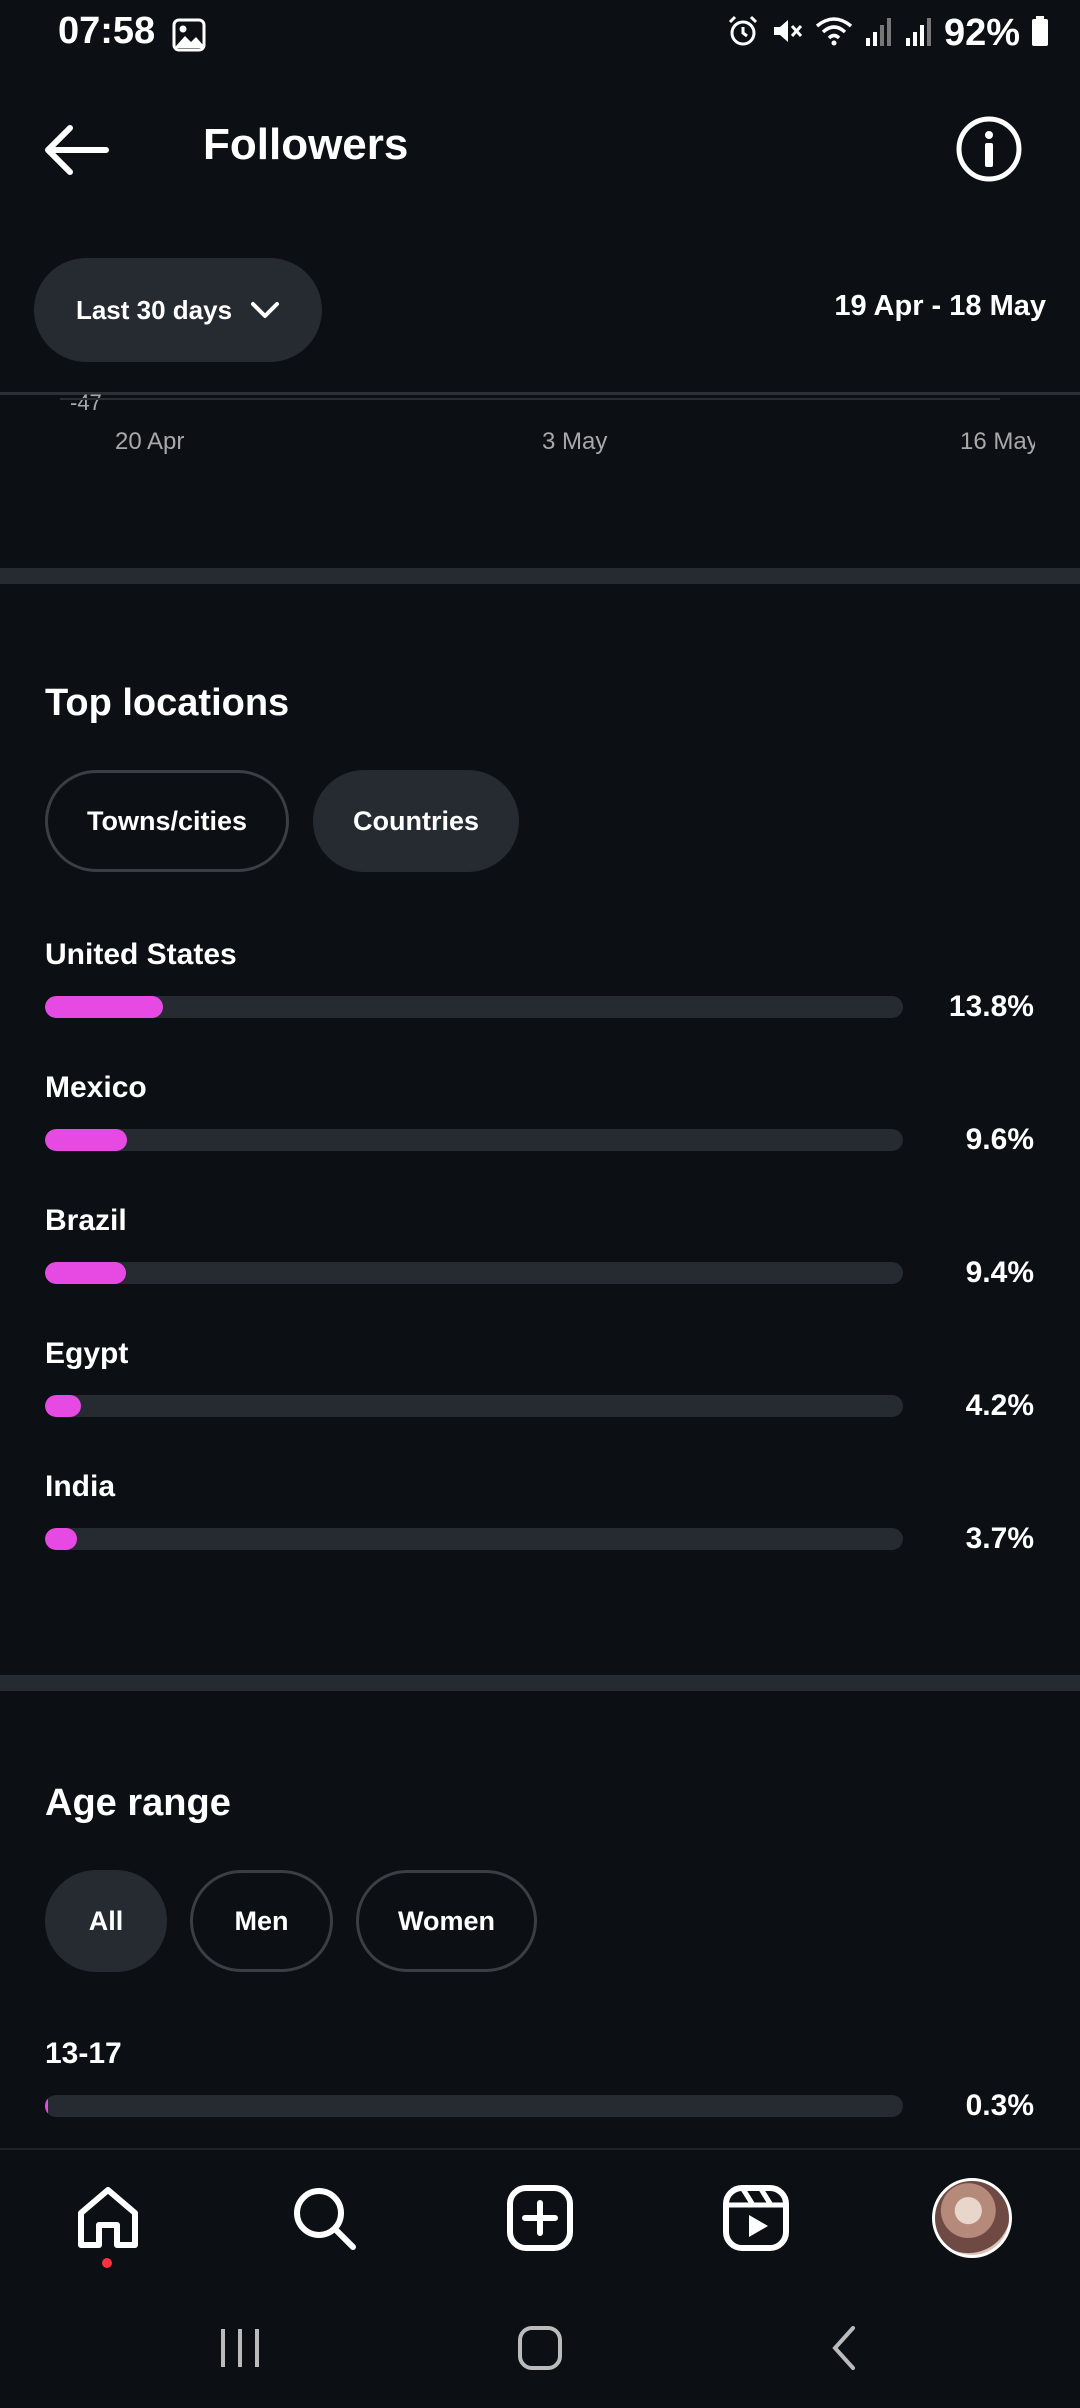  What do you see at coordinates (997, 441) in the screenshot?
I see `chart-x-label: 16 May` at bounding box center [997, 441].